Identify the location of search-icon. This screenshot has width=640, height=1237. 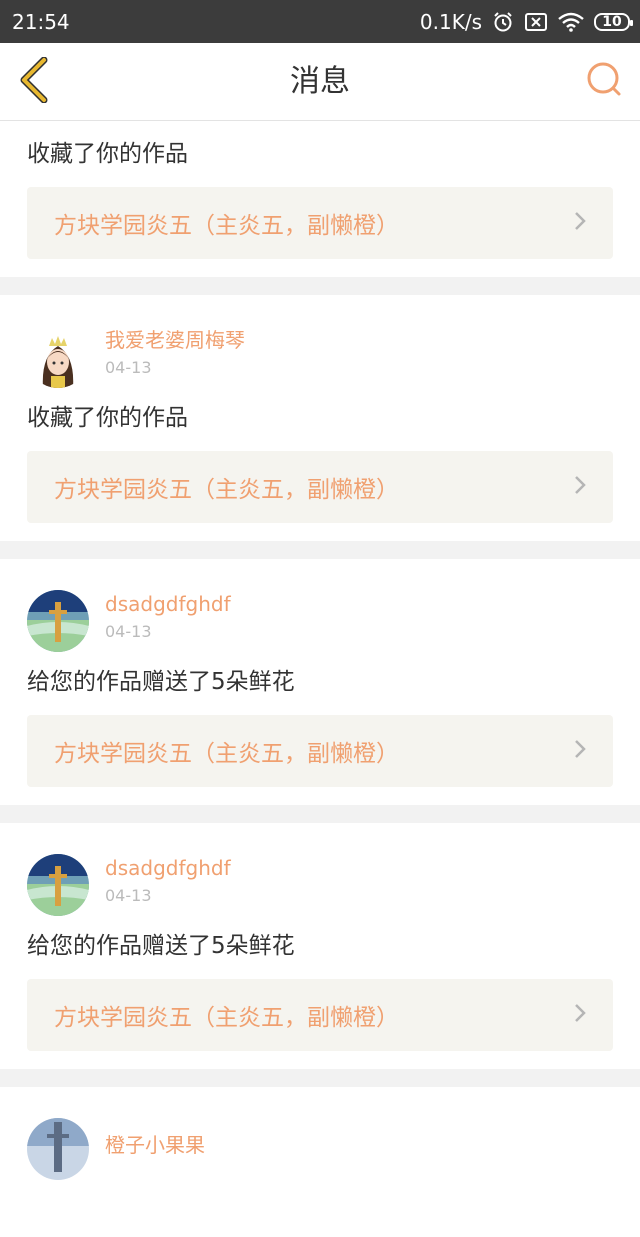
(605, 82).